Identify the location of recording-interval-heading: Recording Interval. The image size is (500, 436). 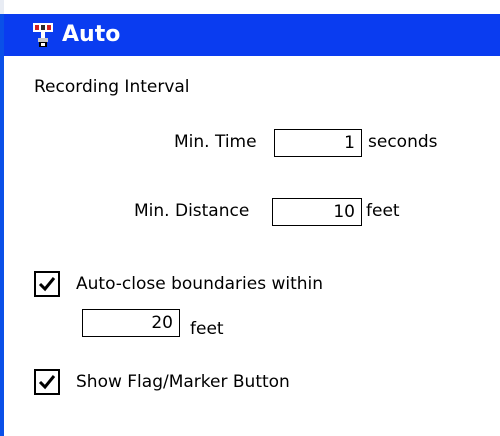
(112, 87).